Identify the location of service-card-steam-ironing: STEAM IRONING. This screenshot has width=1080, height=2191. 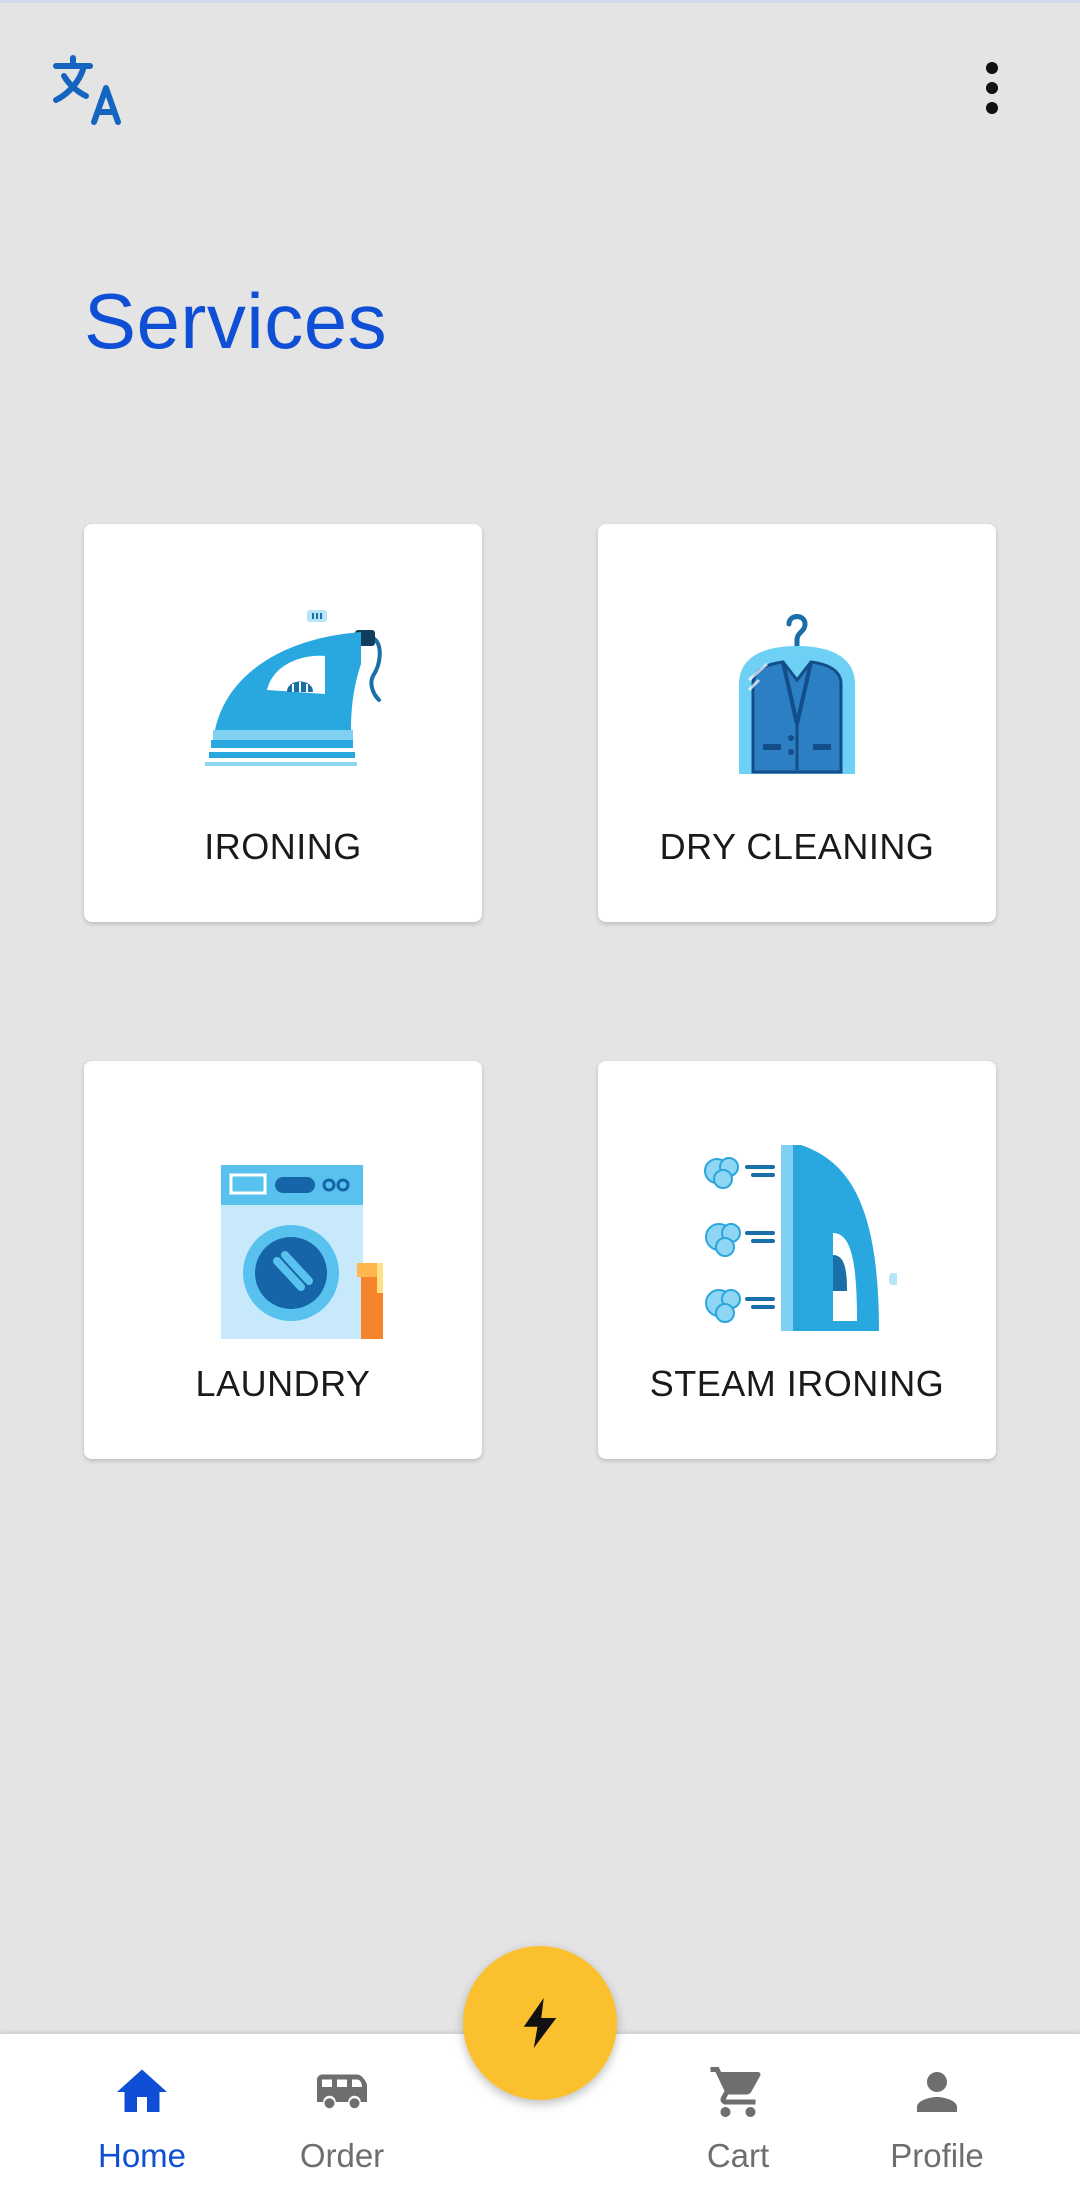
(797, 1260).